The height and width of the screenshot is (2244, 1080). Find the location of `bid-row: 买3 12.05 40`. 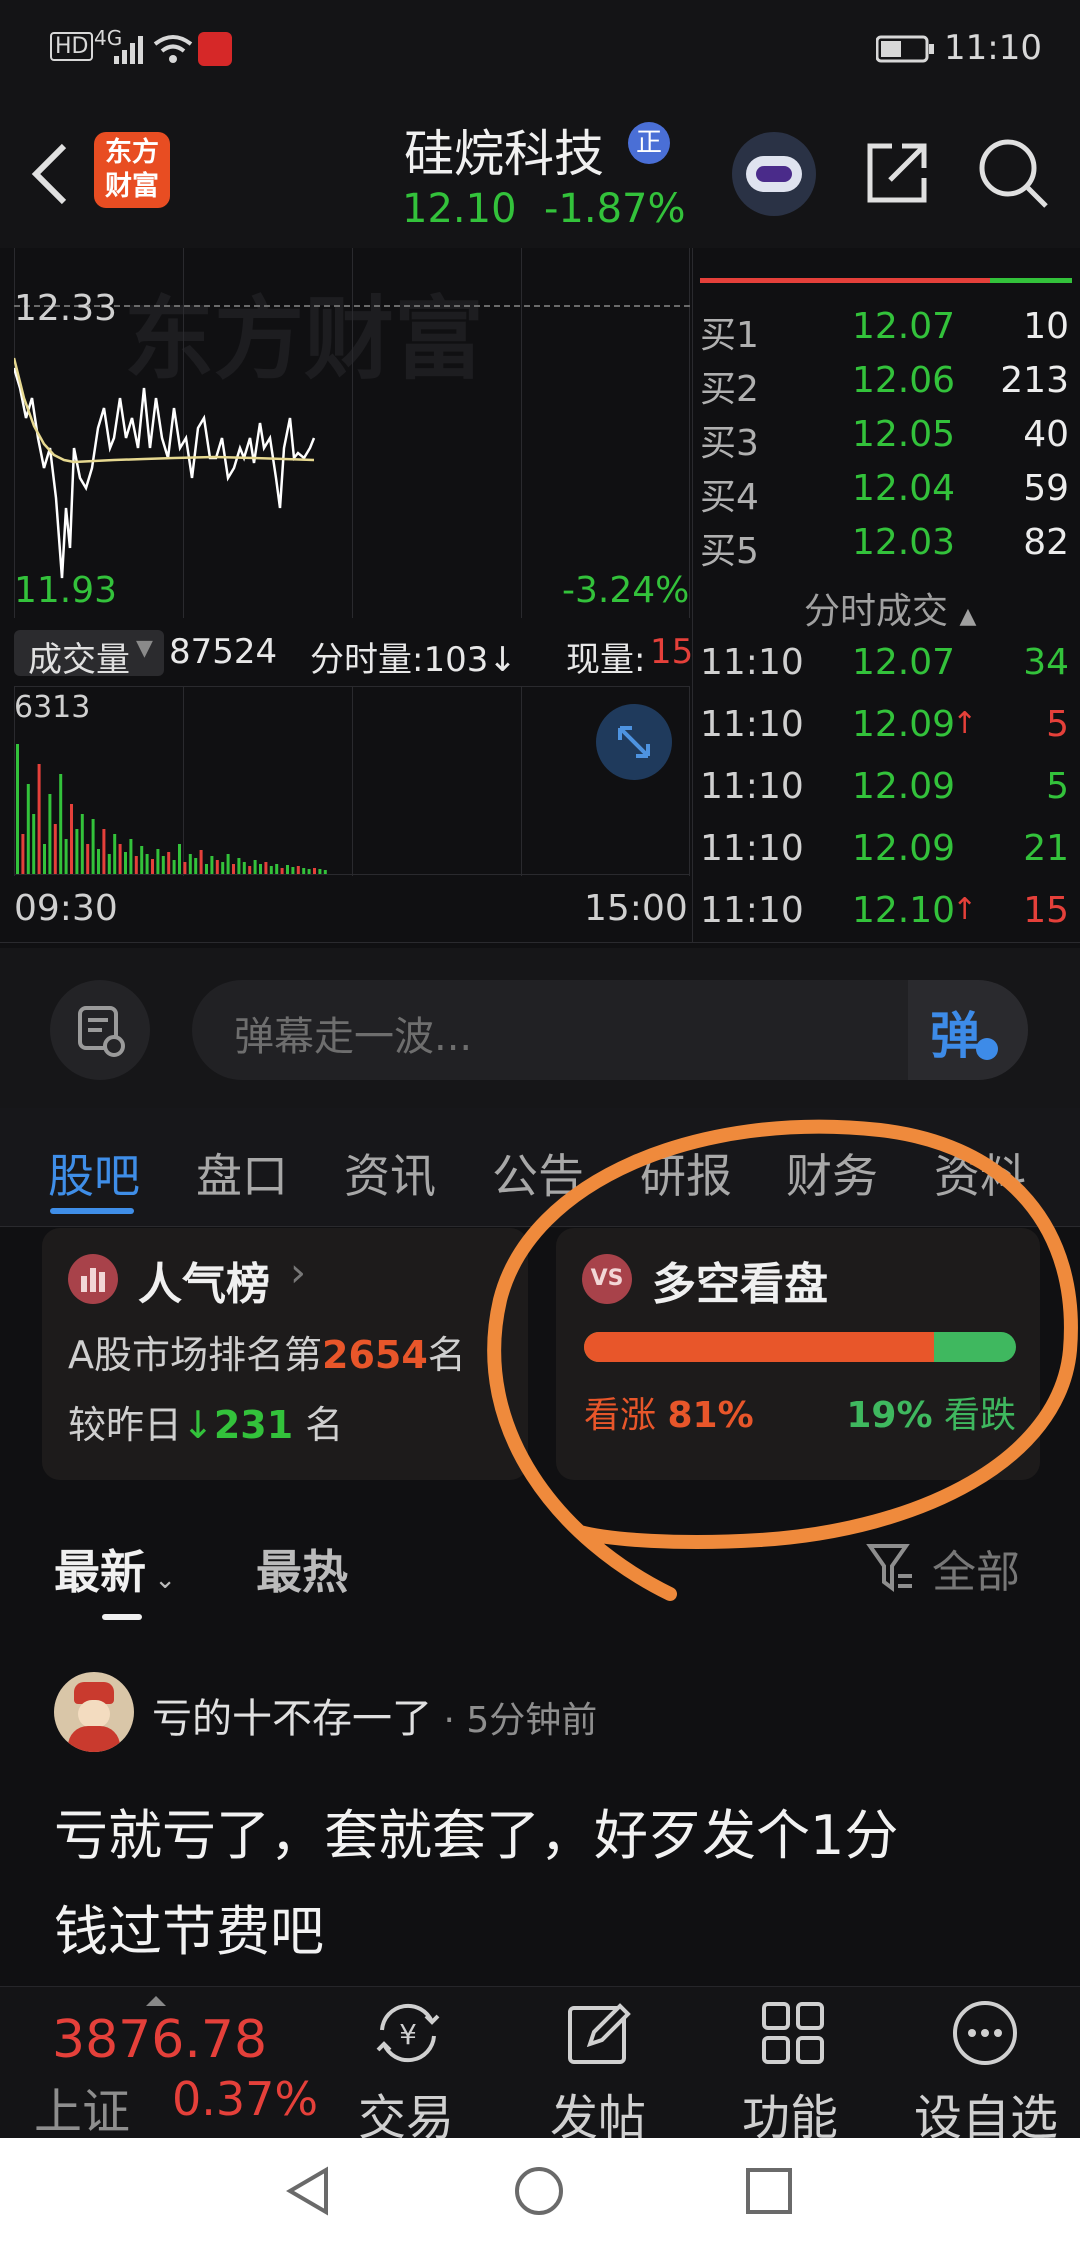

bid-row: 买3 12.05 40 is located at coordinates (887, 441).